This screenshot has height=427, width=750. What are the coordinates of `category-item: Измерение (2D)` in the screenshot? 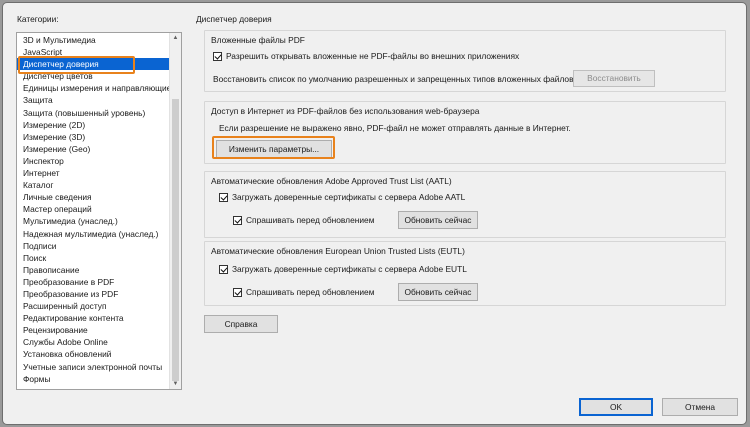 It's located at (93, 125).